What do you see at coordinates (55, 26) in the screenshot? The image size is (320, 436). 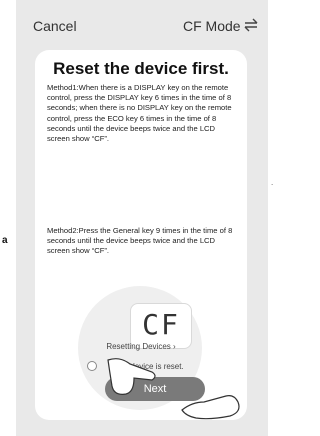 I see `cancel-button: Cancel` at bounding box center [55, 26].